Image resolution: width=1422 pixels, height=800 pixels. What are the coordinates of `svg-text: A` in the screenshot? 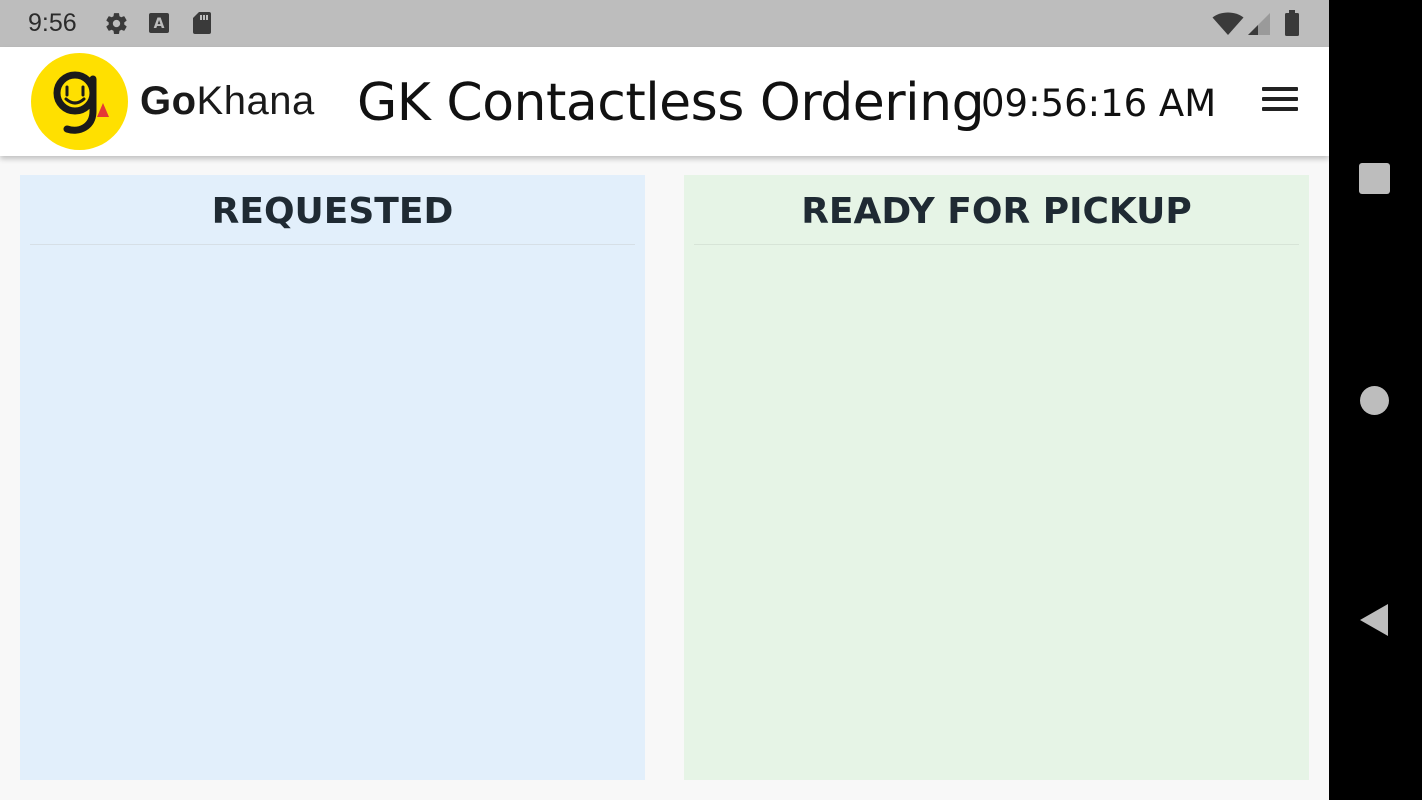 It's located at (159, 24).